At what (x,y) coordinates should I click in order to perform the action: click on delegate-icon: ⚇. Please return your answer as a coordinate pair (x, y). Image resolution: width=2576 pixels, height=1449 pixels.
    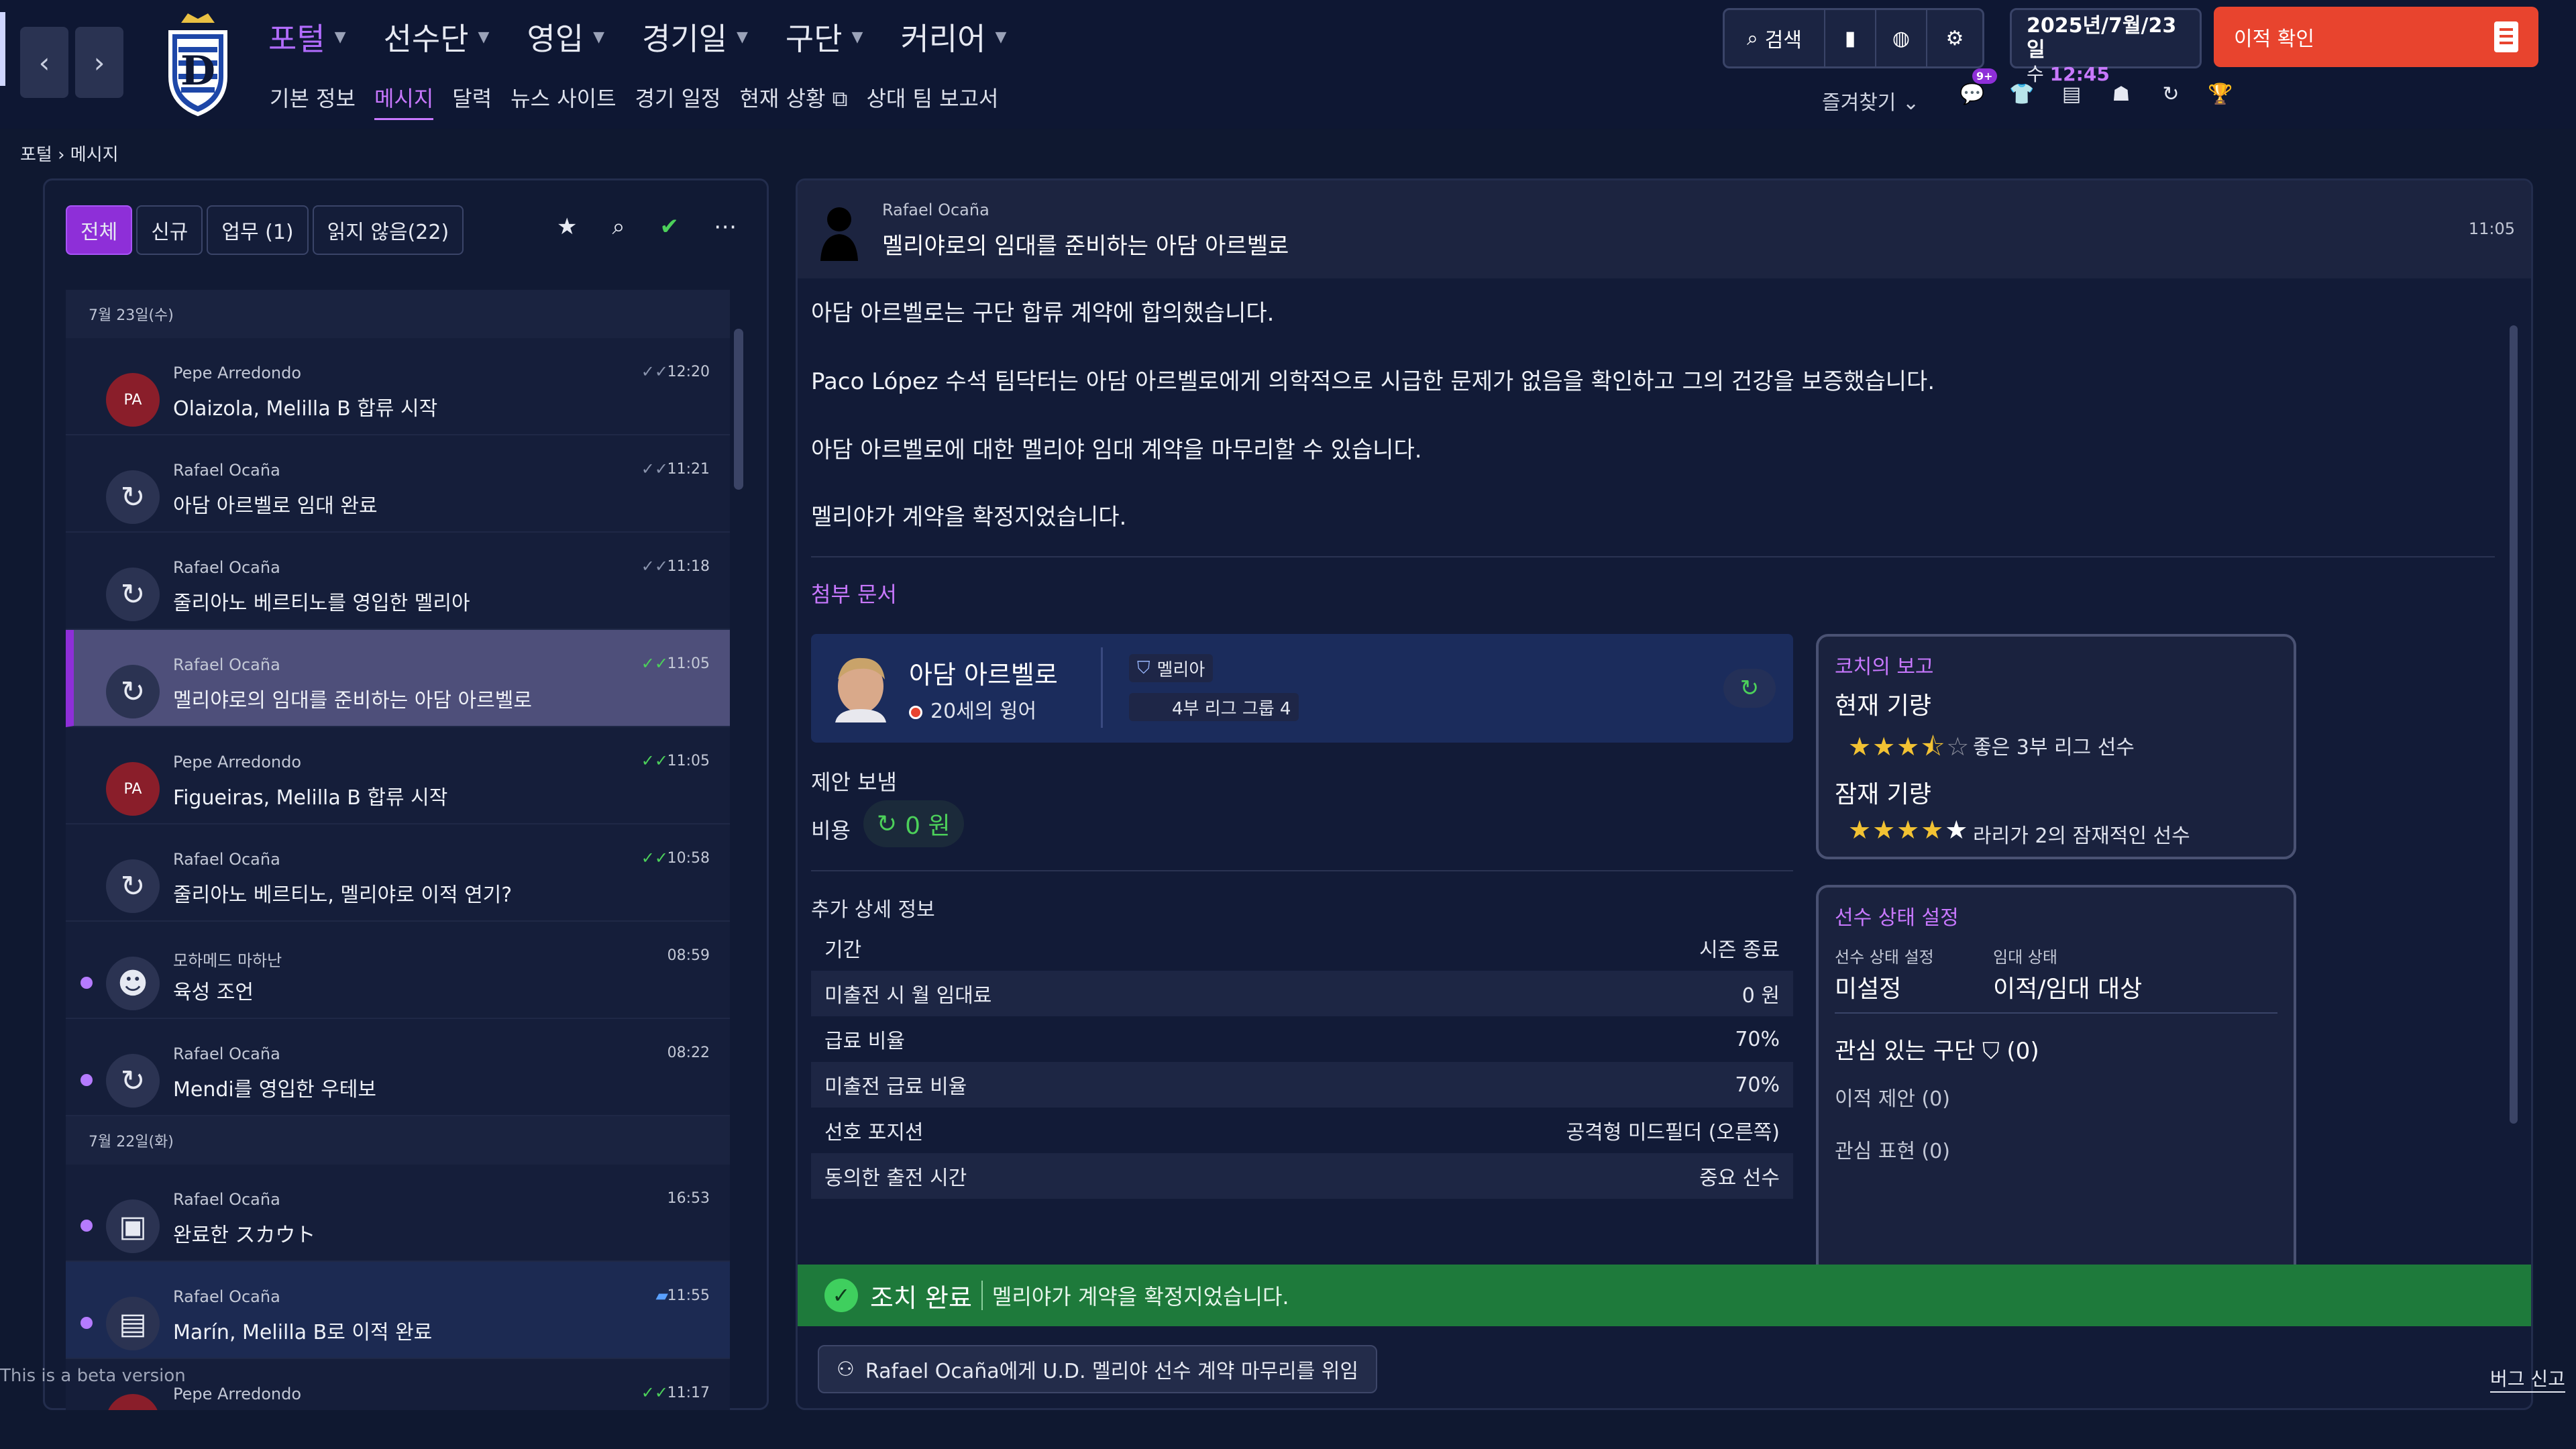
    Looking at the image, I should click on (846, 1369).